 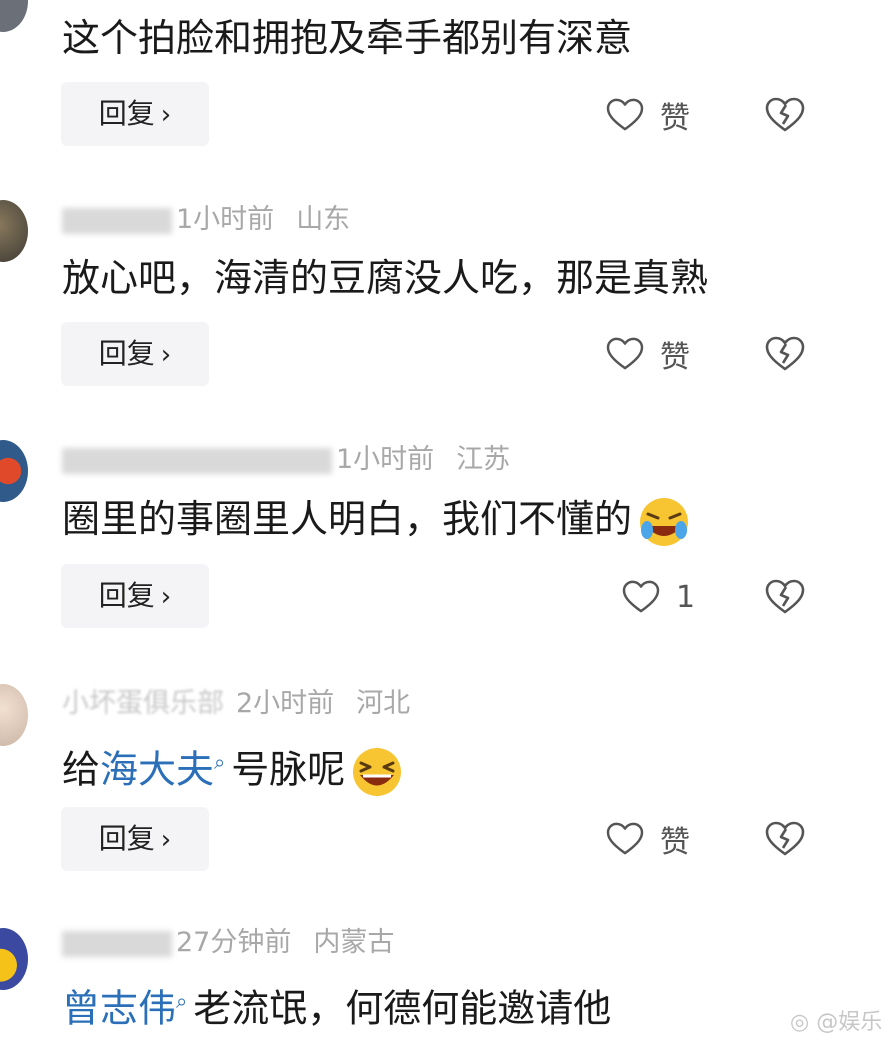 I want to click on comment-location: 内蒙古, so click(x=354, y=942).